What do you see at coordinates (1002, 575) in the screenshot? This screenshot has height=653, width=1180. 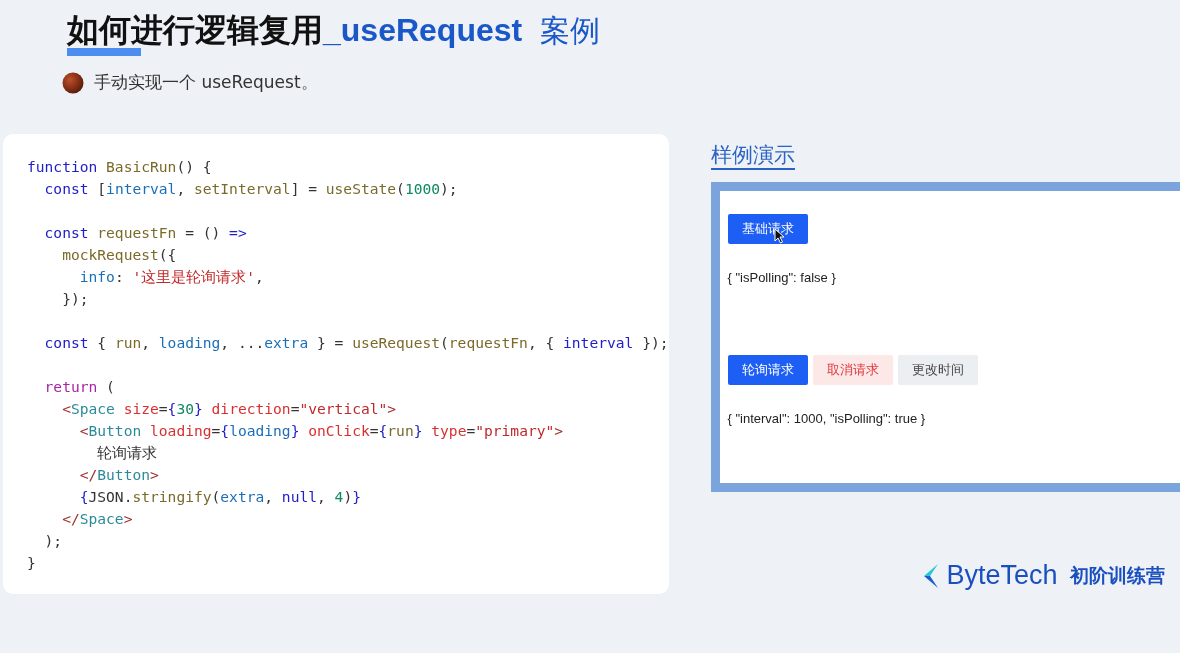 I see `brand-name: ByteTech` at bounding box center [1002, 575].